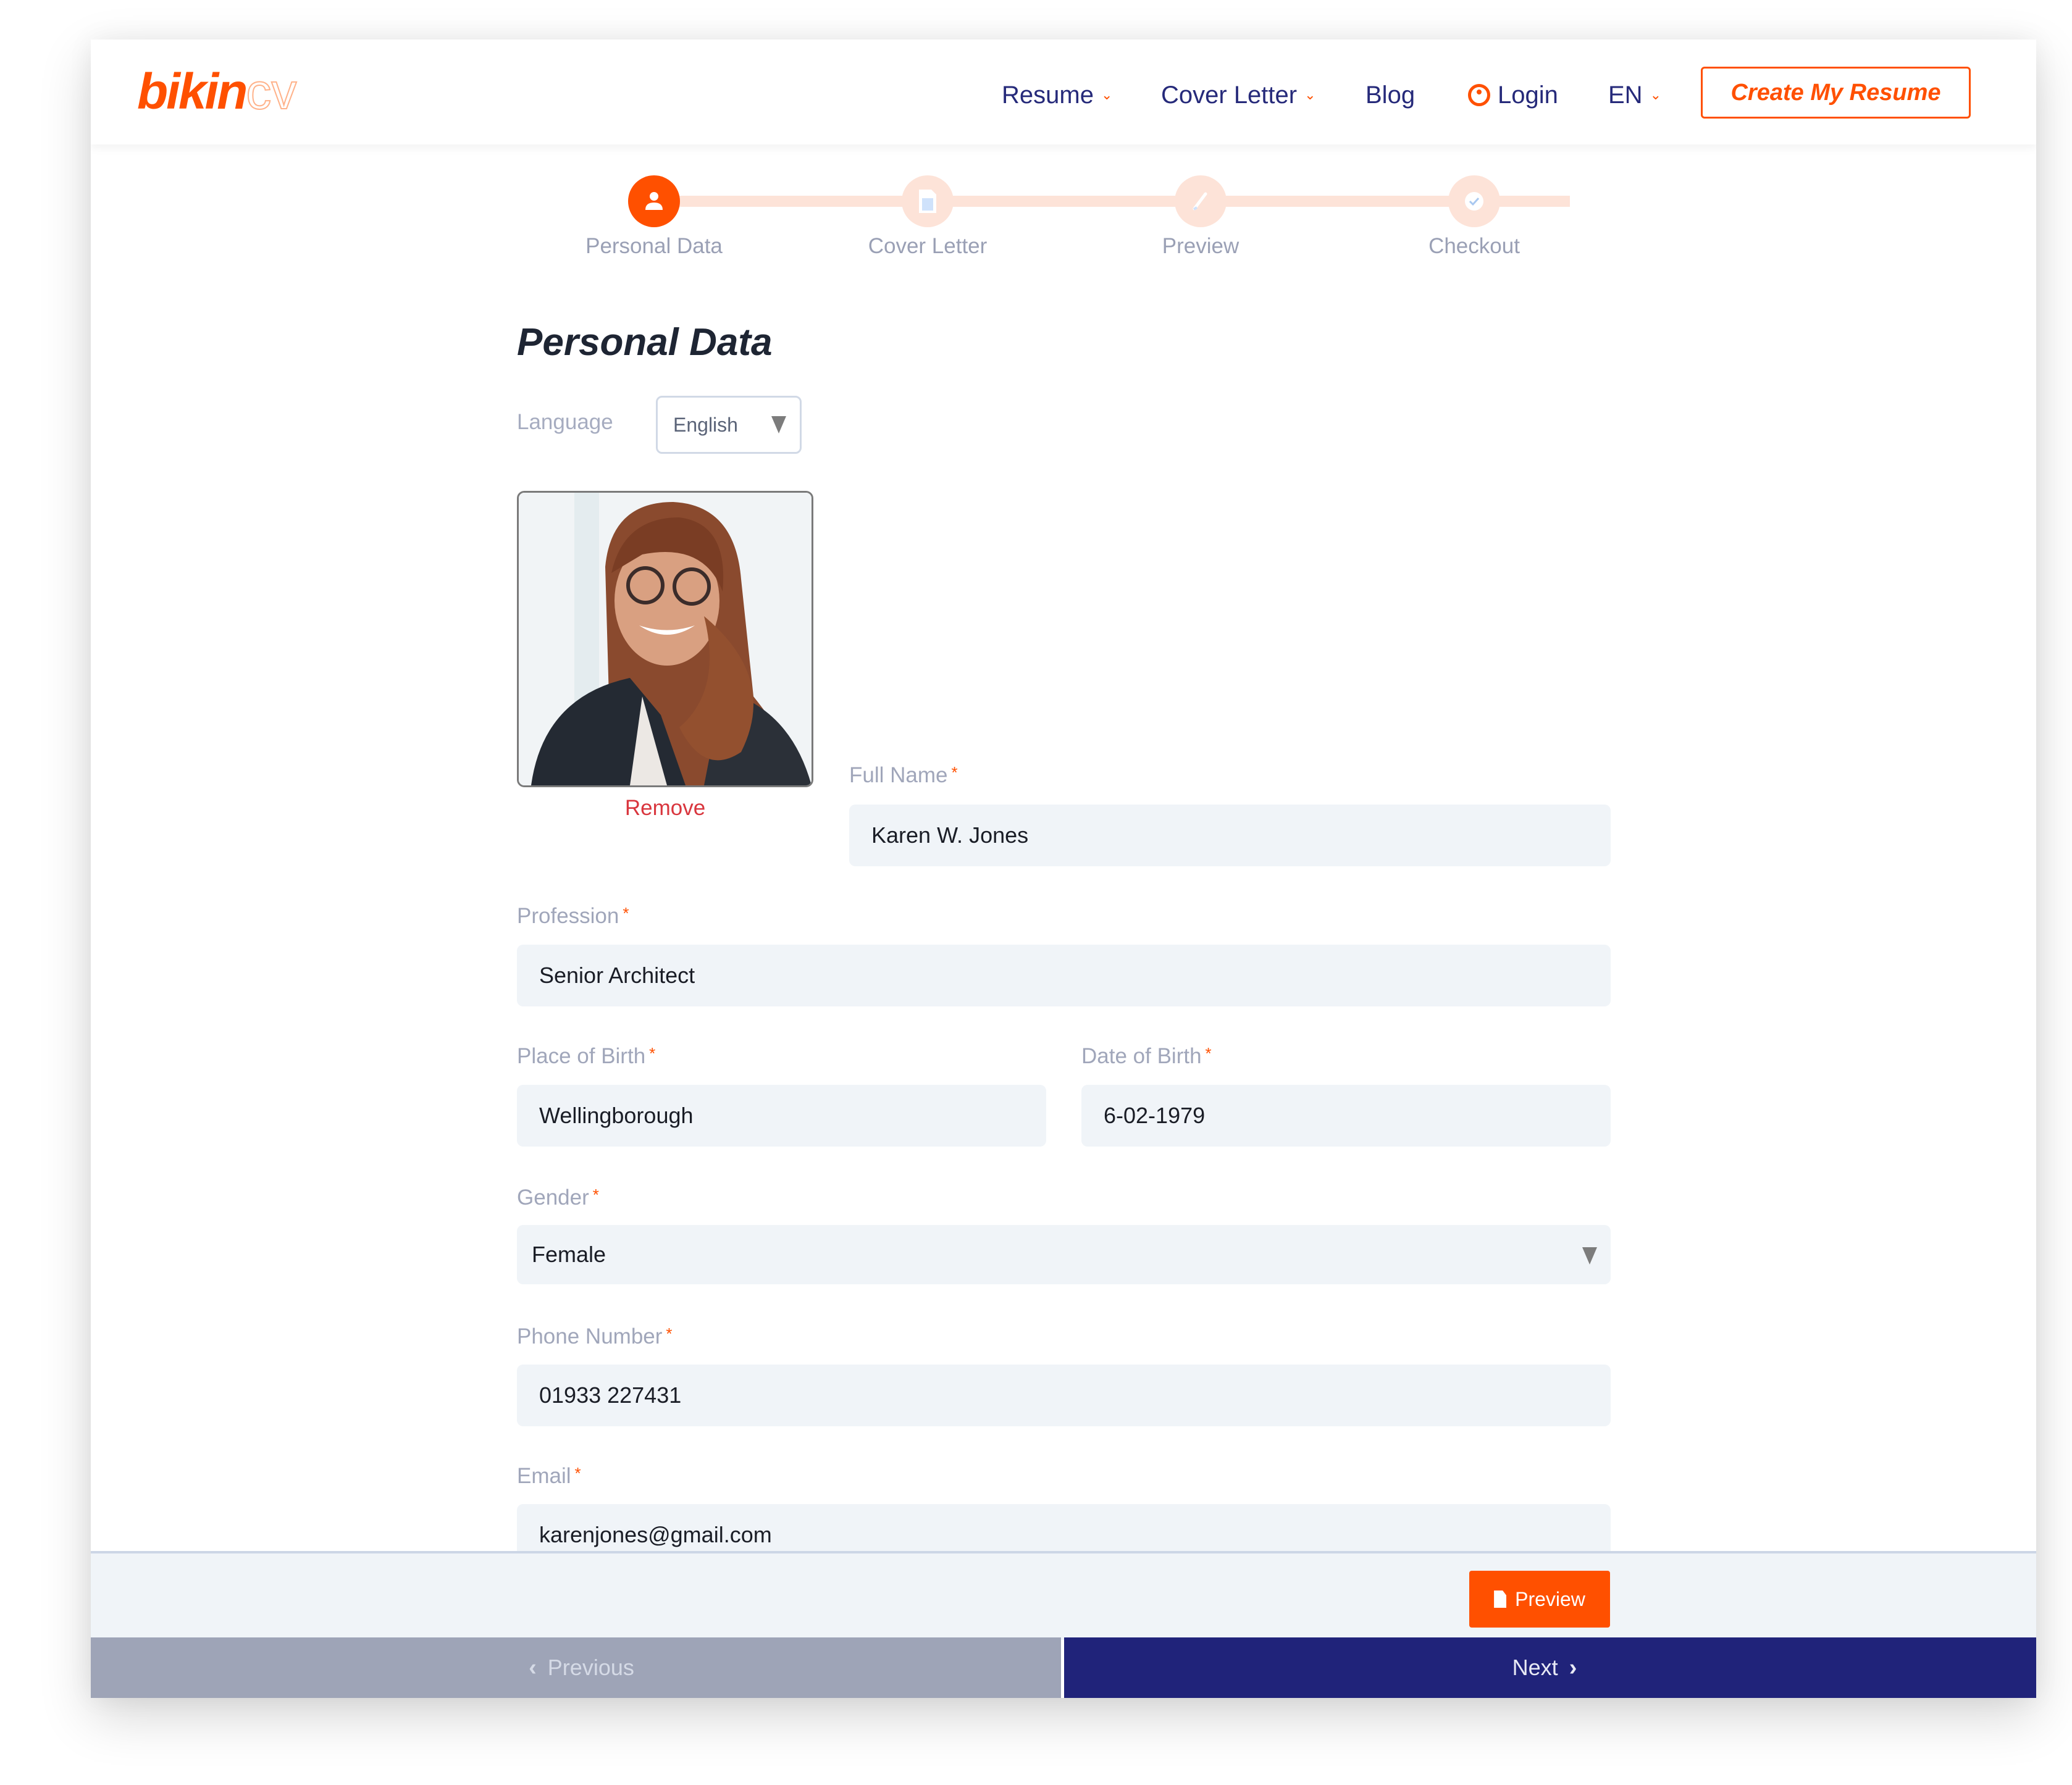  What do you see at coordinates (533, 1667) in the screenshot?
I see `chevron-left-icon: ‹` at bounding box center [533, 1667].